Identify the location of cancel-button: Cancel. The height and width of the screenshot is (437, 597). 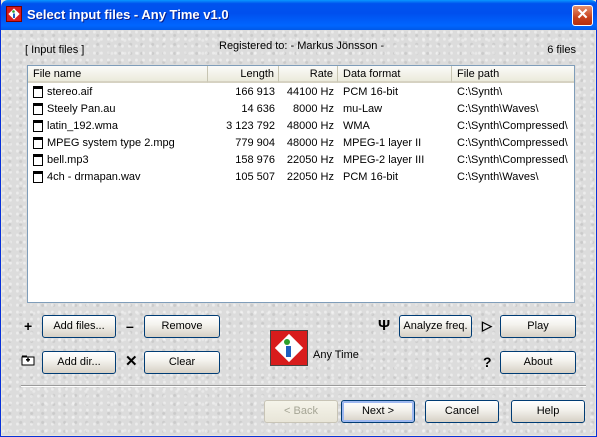
(462, 411).